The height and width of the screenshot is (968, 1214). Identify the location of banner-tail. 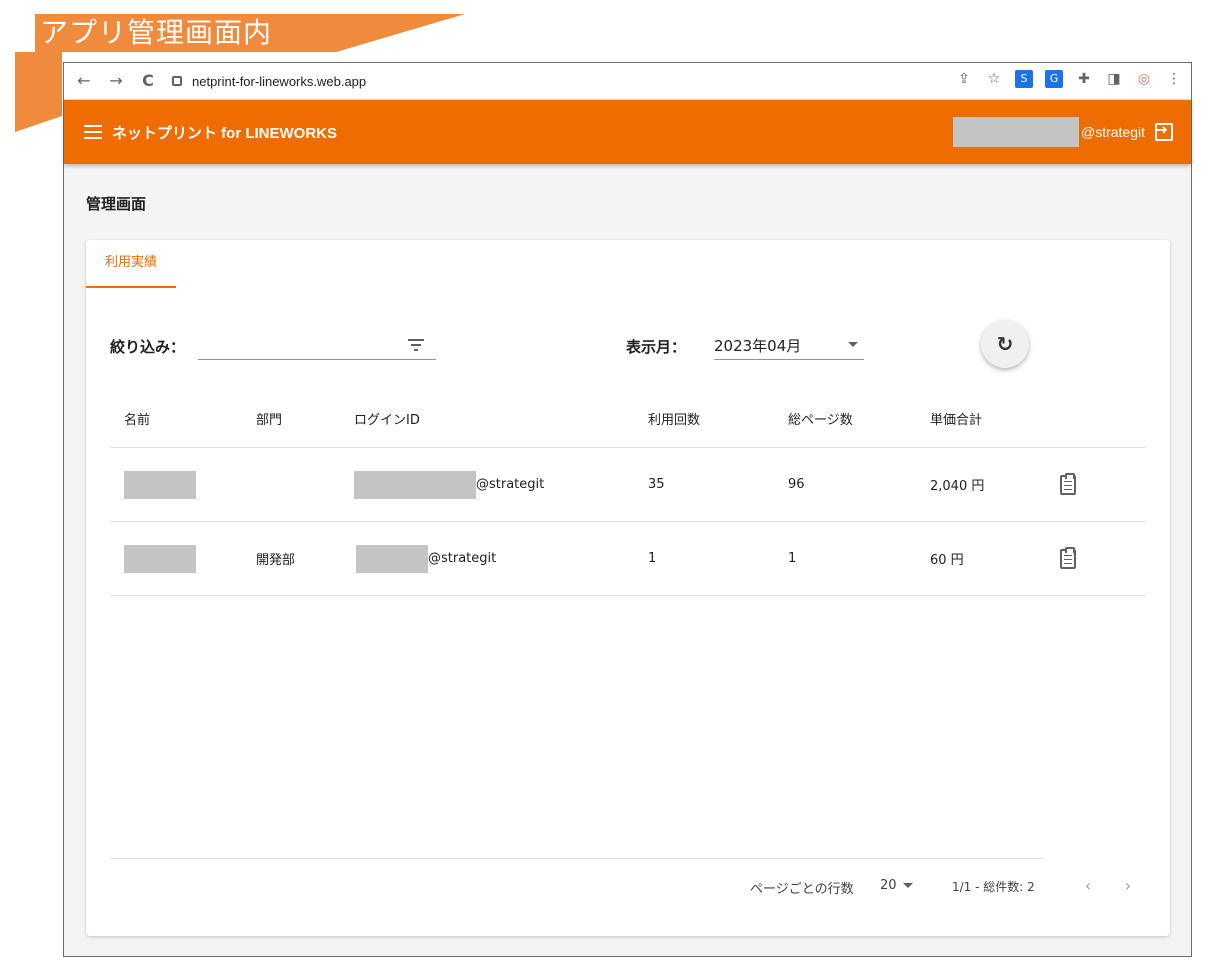
(38, 92).